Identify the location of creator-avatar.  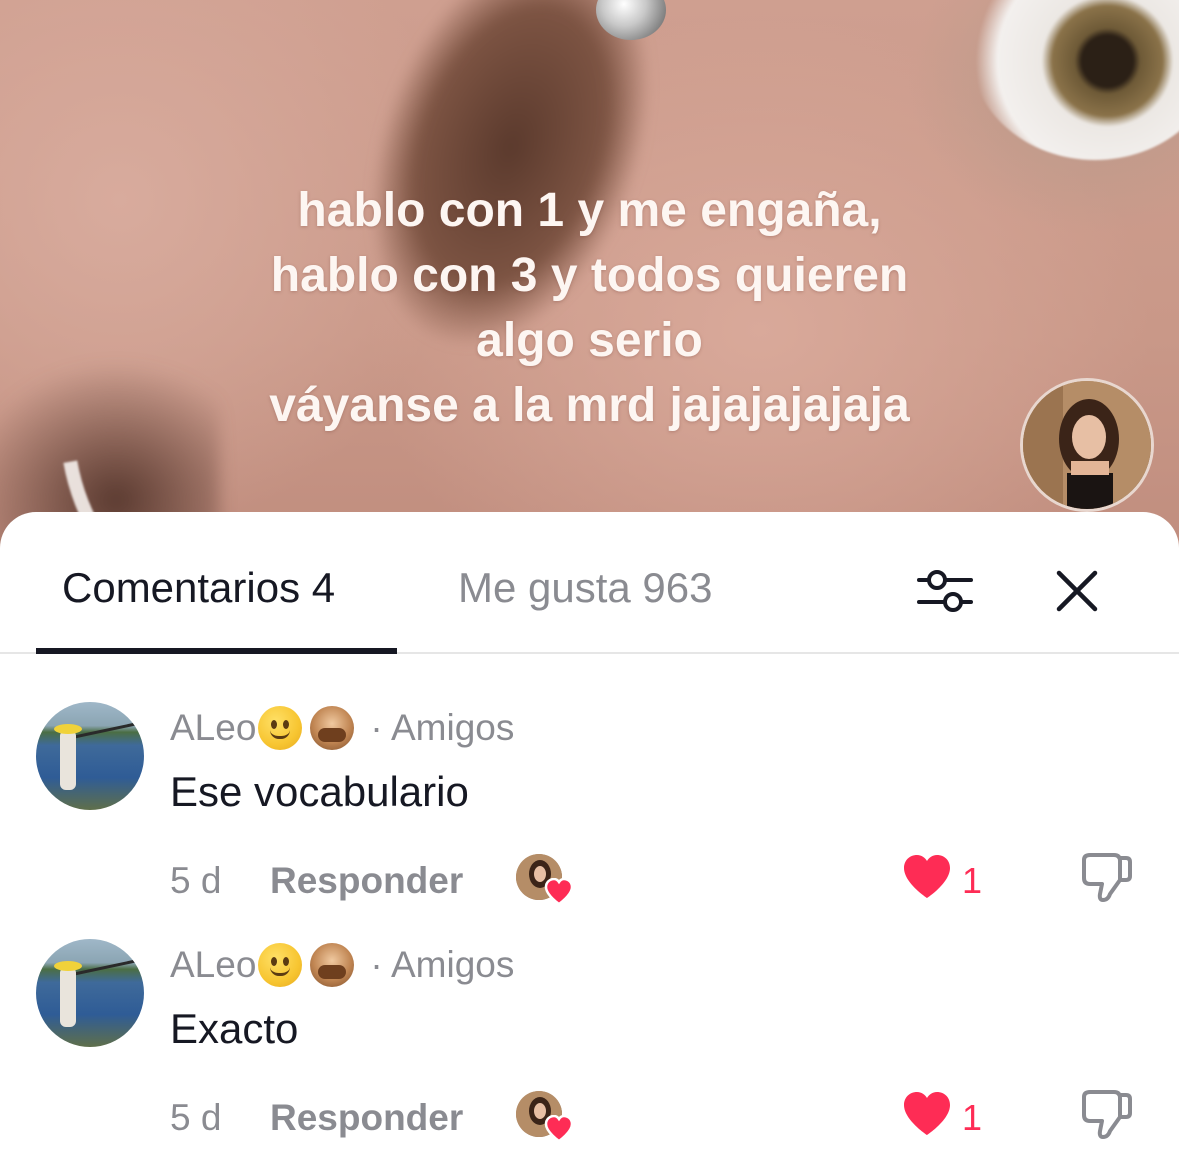
(1087, 445).